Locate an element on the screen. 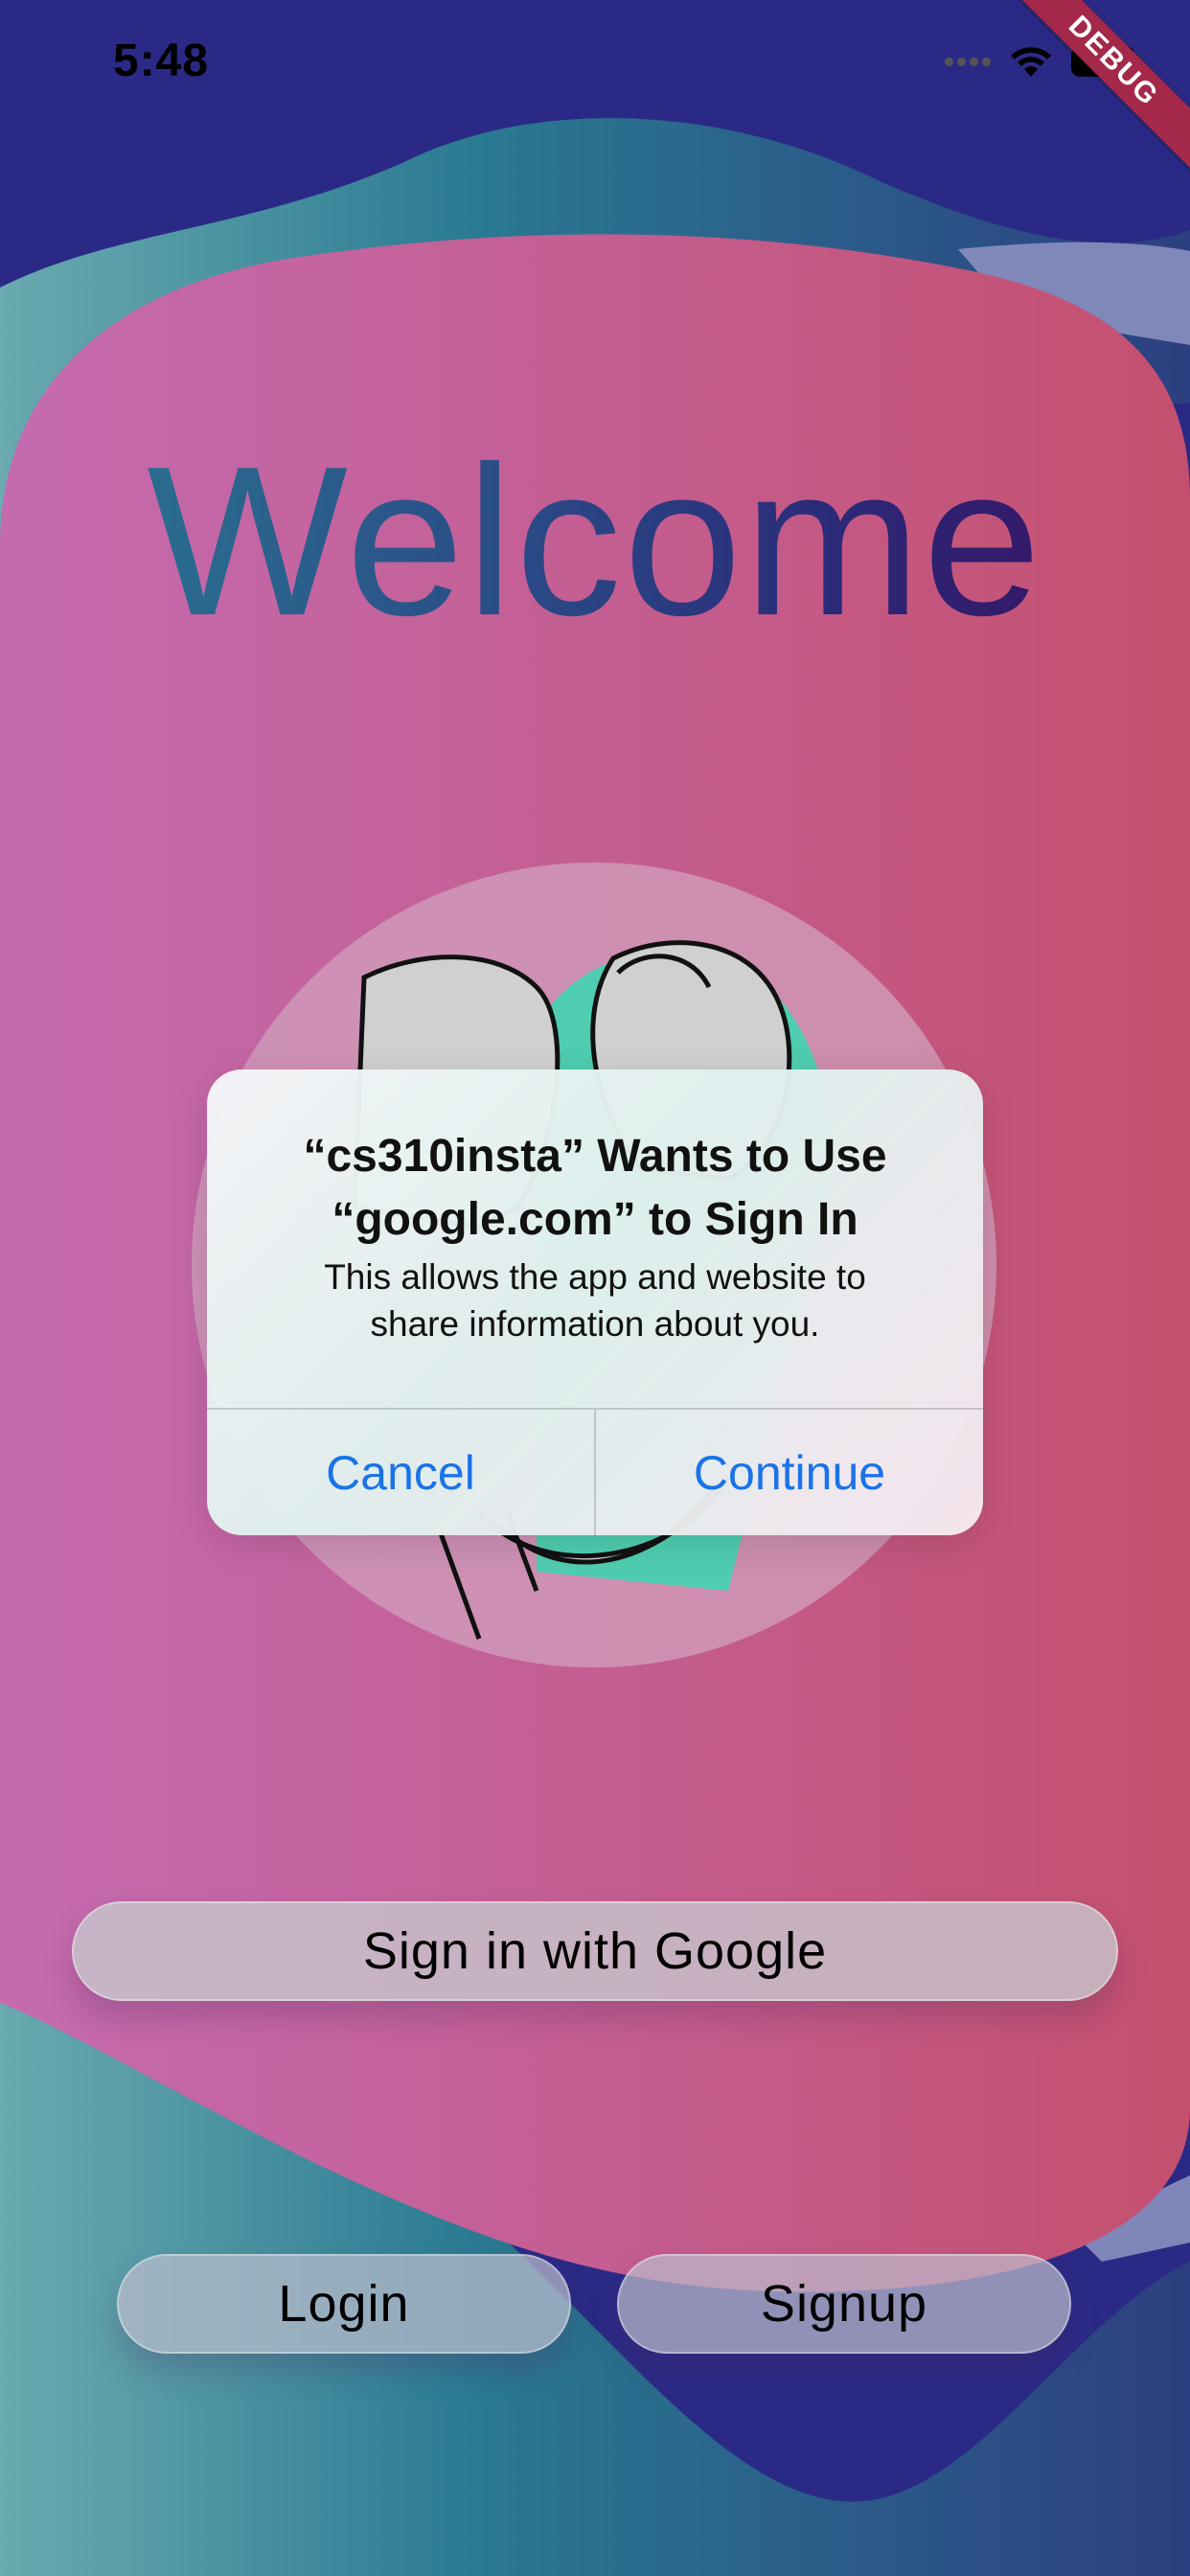 The width and height of the screenshot is (1190, 2576). alert-cancel-button: Cancel is located at coordinates (401, 1472).